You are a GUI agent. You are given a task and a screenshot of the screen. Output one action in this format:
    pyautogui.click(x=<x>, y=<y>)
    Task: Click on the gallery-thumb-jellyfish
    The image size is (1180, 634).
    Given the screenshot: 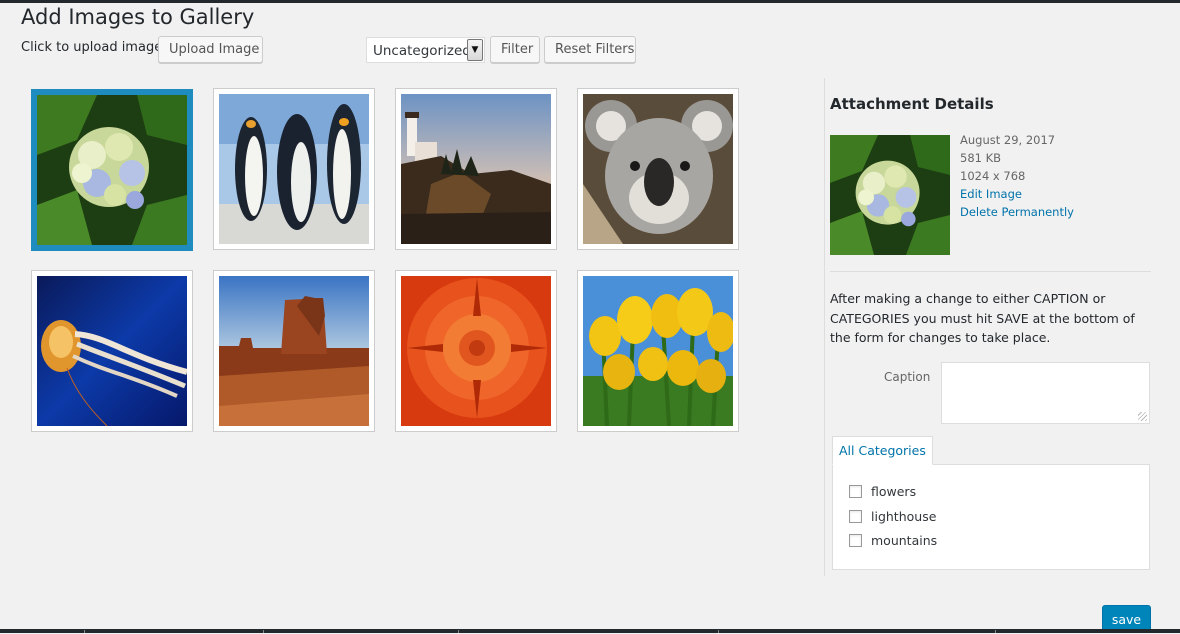 What is the action you would take?
    pyautogui.click(x=112, y=351)
    